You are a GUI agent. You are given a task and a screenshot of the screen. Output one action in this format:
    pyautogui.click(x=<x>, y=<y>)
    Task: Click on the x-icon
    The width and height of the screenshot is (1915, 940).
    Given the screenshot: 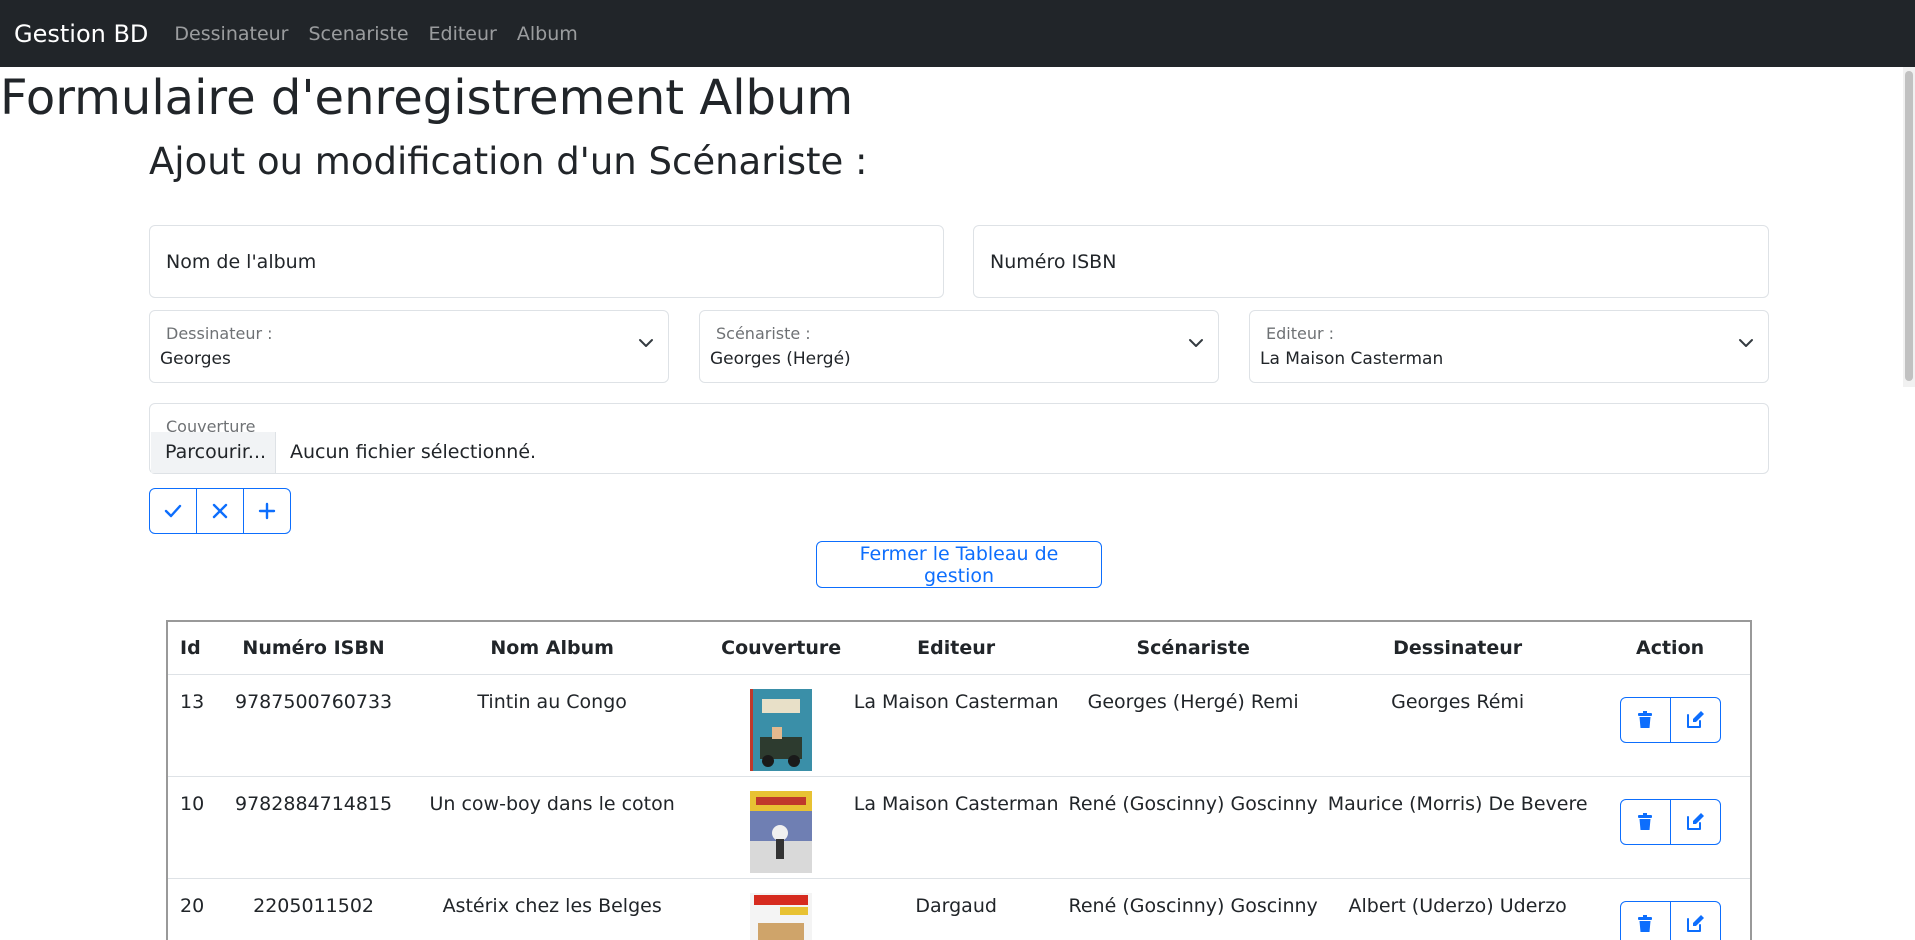 What is the action you would take?
    pyautogui.click(x=220, y=511)
    